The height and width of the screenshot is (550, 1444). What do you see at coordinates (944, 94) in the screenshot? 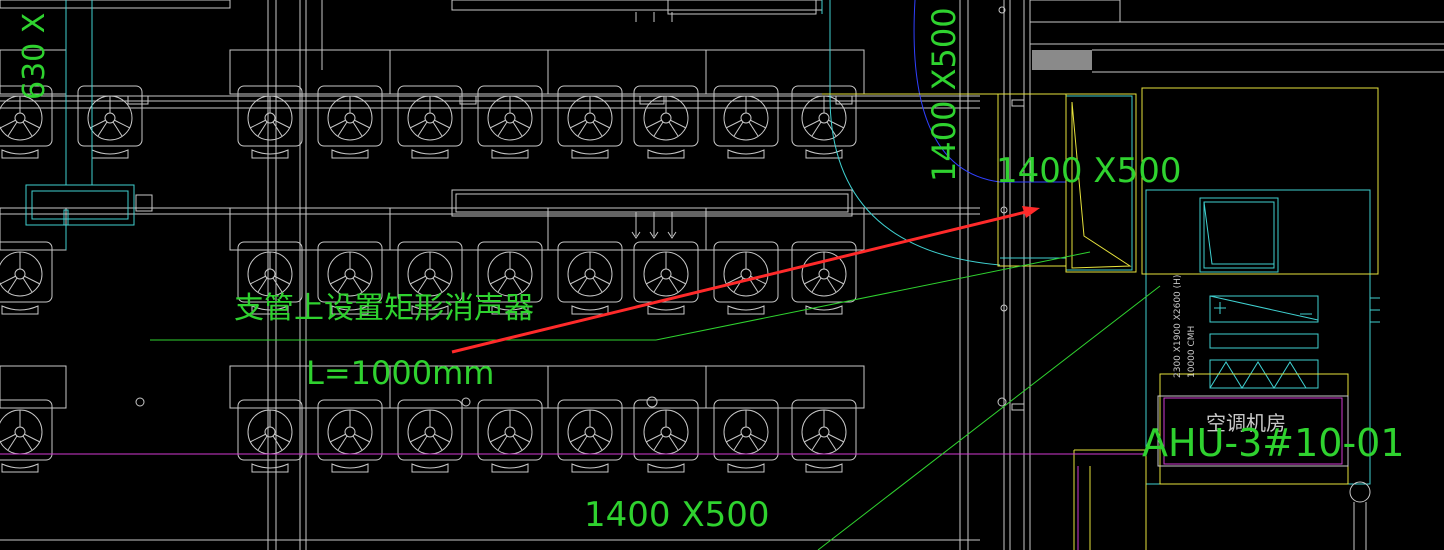
I see `dim-top-right-vertical: 1400 X500` at bounding box center [944, 94].